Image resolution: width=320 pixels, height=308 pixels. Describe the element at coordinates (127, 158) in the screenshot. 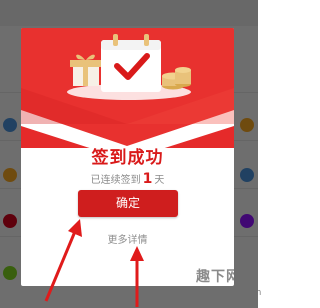

I see `dialog-title: 签到成功` at that location.